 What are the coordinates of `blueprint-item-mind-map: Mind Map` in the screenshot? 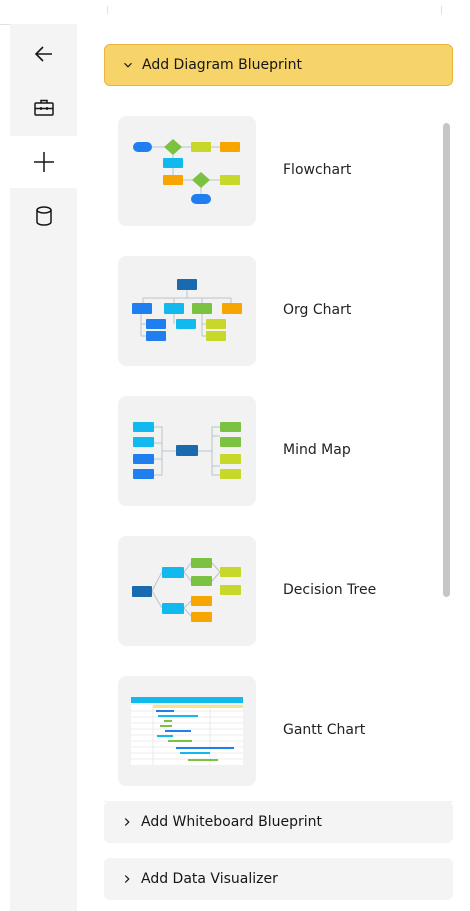 It's located at (274, 451).